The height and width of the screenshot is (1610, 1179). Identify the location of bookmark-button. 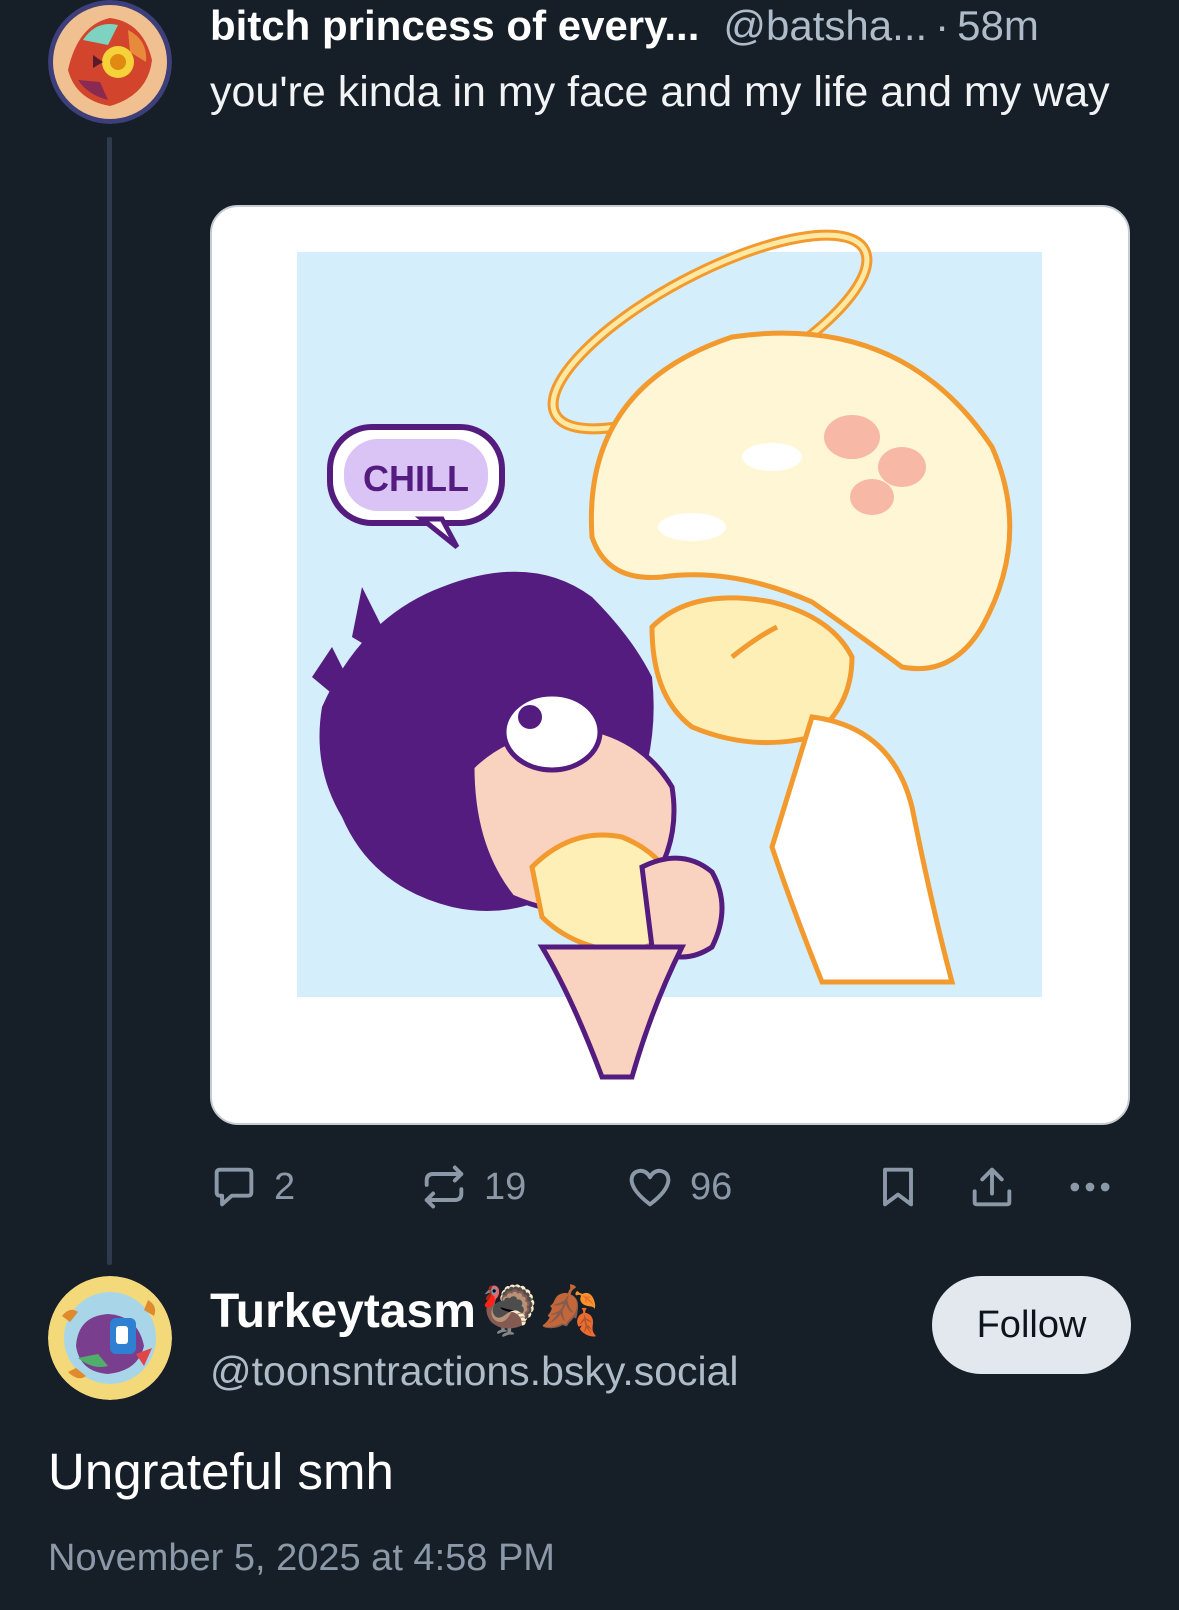
(898, 1187).